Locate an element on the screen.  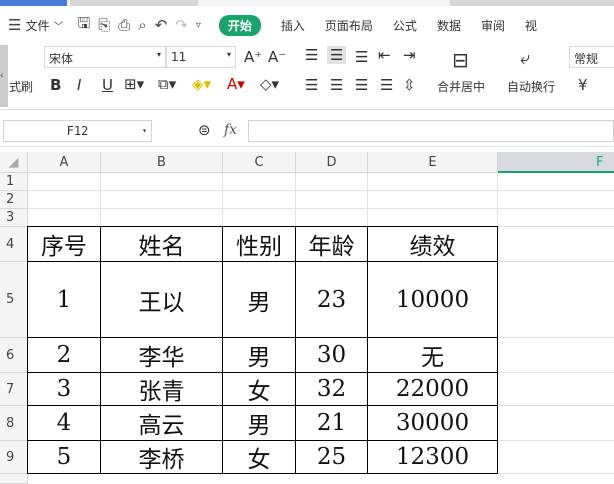
font-color-icon: A▾ is located at coordinates (236, 84).